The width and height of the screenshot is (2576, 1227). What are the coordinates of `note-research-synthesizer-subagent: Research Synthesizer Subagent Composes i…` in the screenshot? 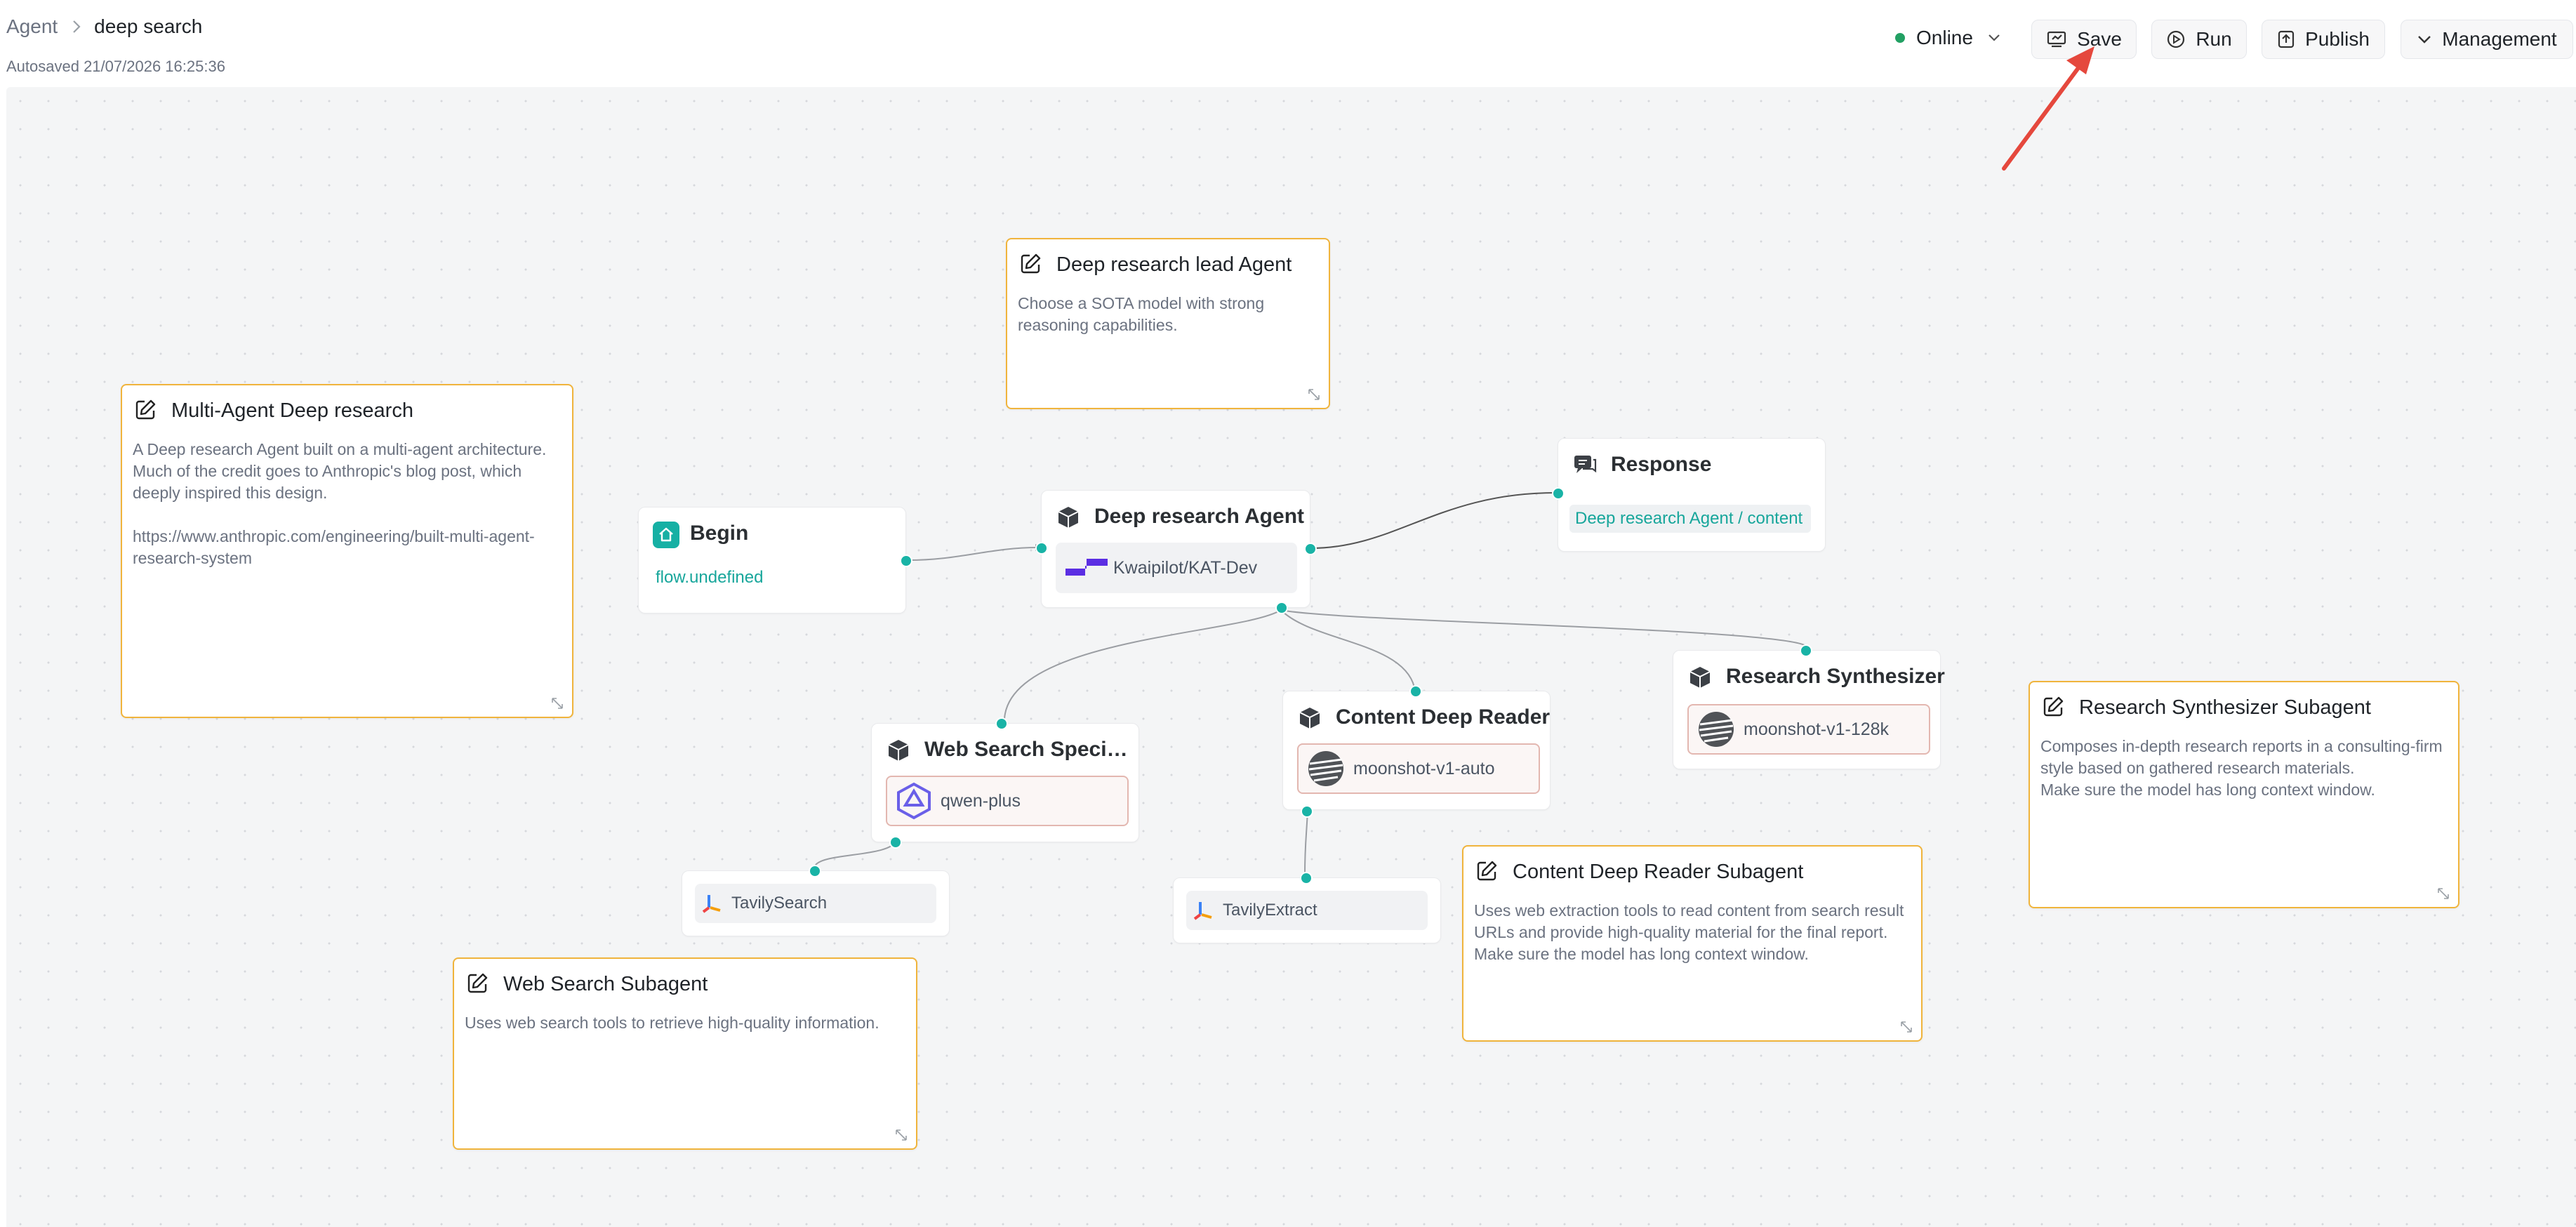 It's located at (2244, 794).